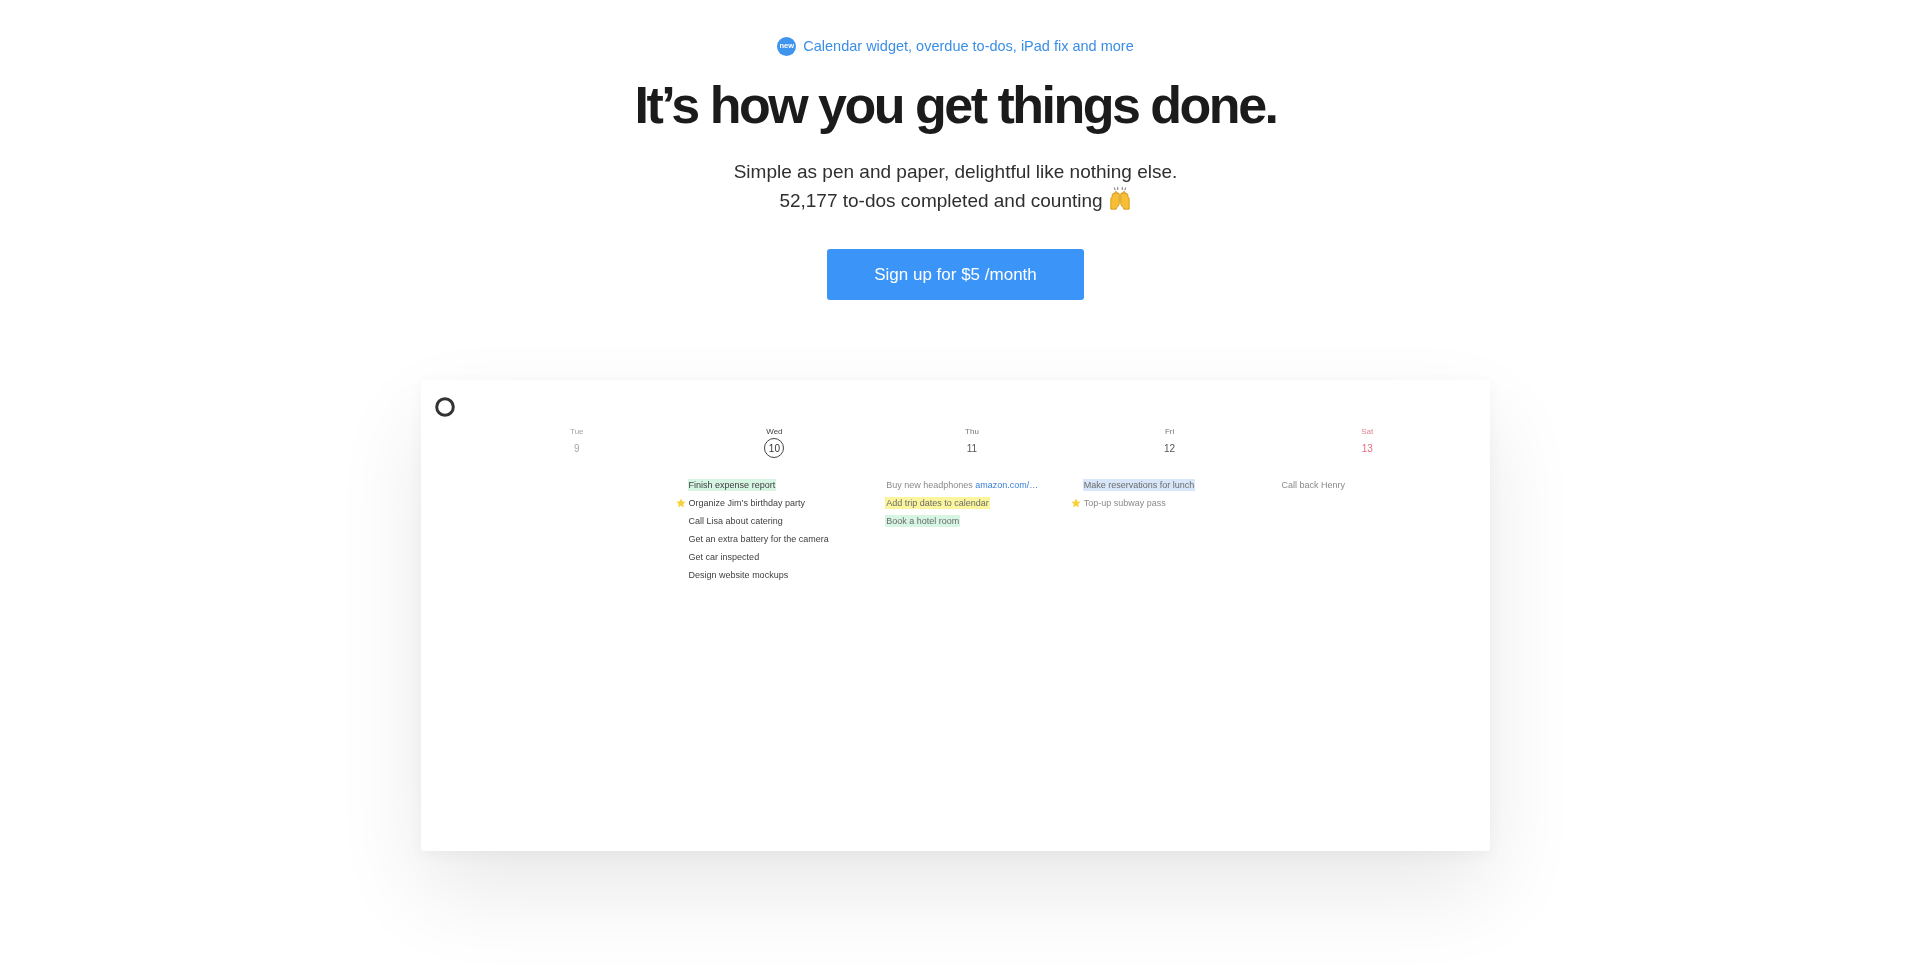 The height and width of the screenshot is (972, 1911). Describe the element at coordinates (732, 485) in the screenshot. I see `todo-item: Finish expense report` at that location.